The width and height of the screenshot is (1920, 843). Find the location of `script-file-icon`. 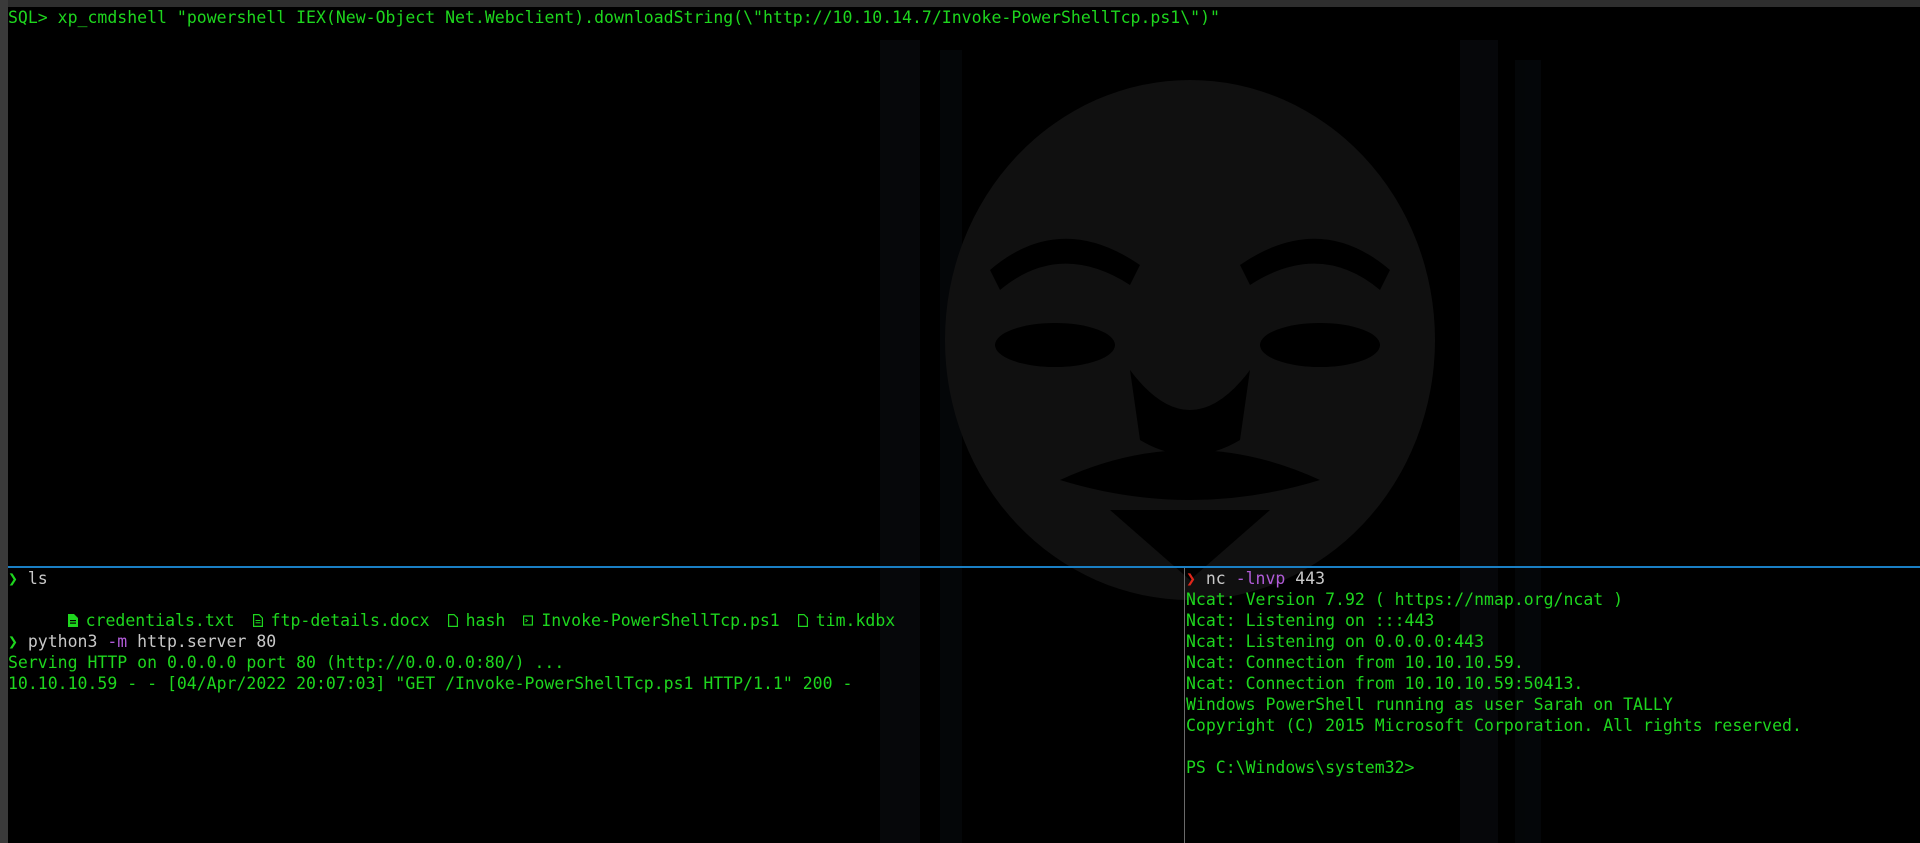

script-file-icon is located at coordinates (528, 620).